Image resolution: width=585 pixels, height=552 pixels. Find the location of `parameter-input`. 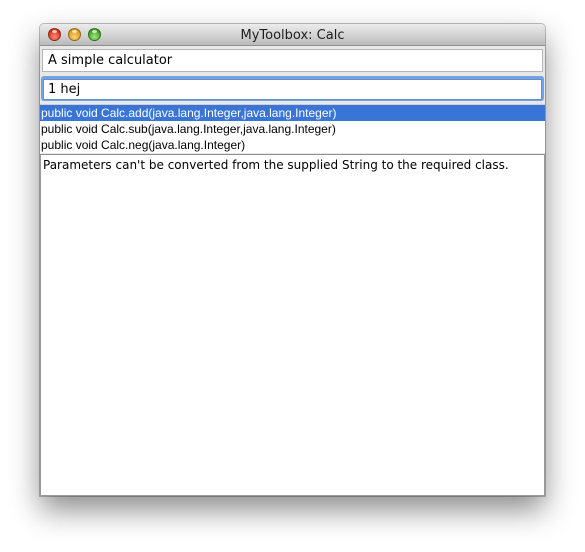

parameter-input is located at coordinates (292, 89).